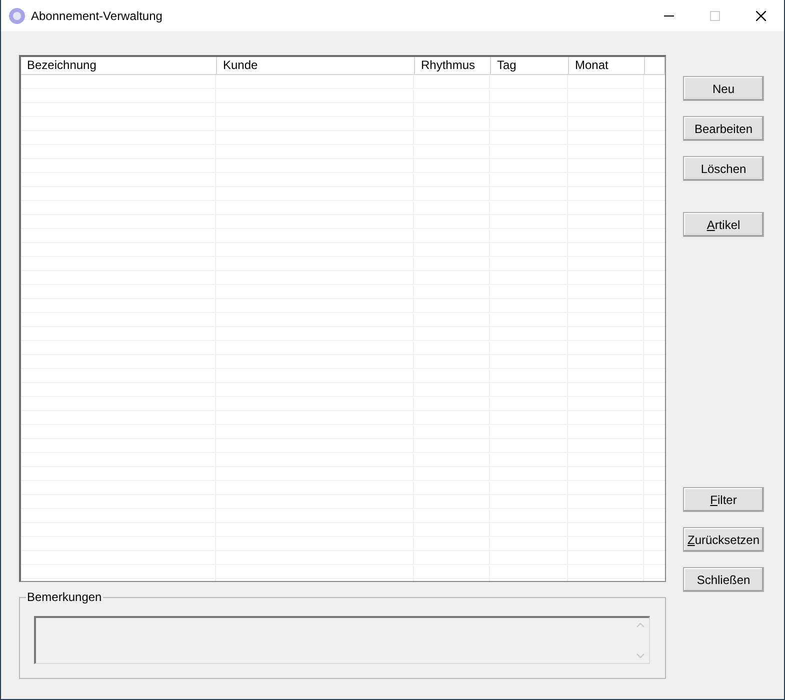 The image size is (785, 700). What do you see at coordinates (723, 128) in the screenshot?
I see `dialog-button: Bearbeiten` at bounding box center [723, 128].